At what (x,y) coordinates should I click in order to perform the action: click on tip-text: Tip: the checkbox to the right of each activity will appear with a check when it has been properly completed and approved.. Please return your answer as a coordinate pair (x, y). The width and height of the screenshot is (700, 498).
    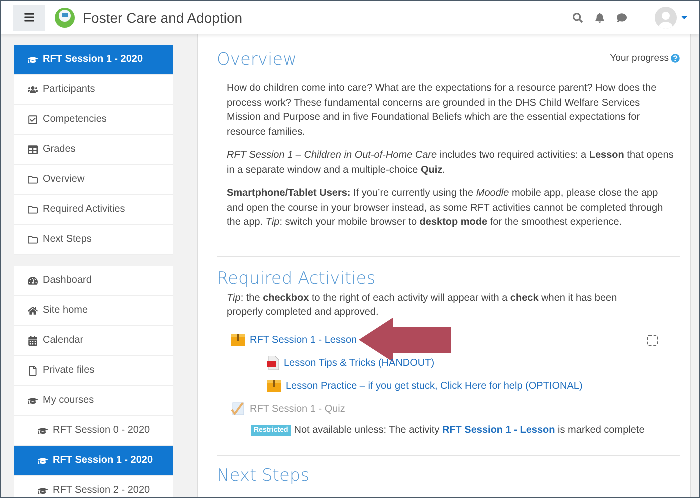
    Looking at the image, I should click on (422, 306).